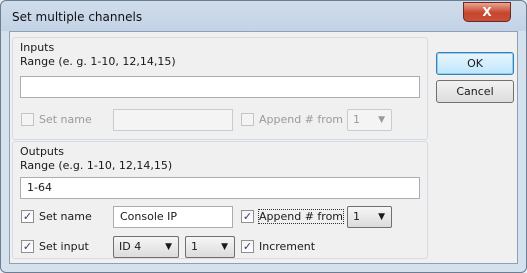 Image resolution: width=527 pixels, height=273 pixels. I want to click on outputs-input-id-value: ID 4, so click(130, 246).